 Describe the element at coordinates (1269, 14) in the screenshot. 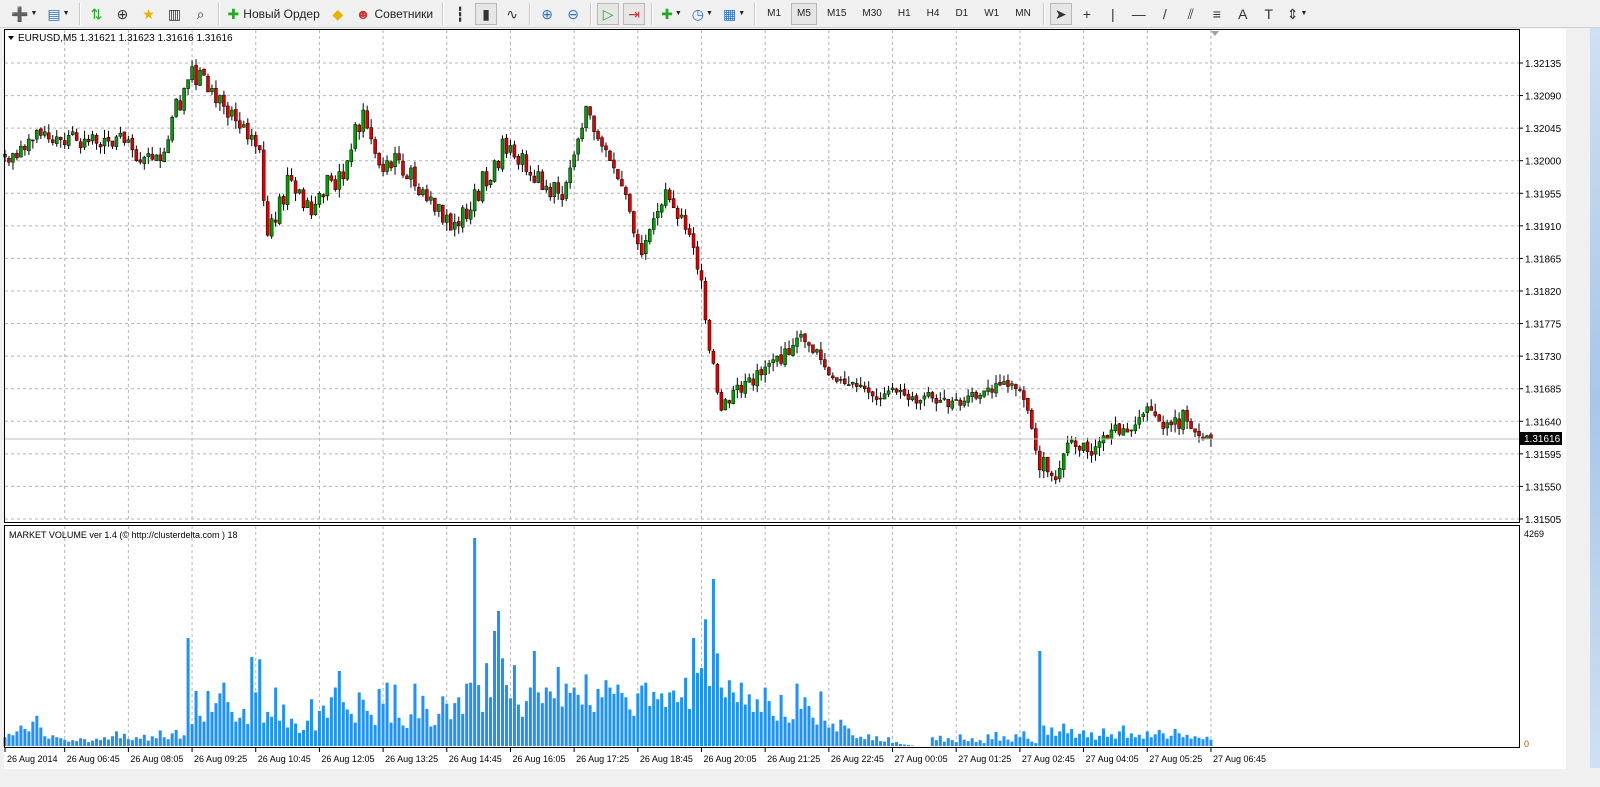

I see `text-label-button: T` at that location.